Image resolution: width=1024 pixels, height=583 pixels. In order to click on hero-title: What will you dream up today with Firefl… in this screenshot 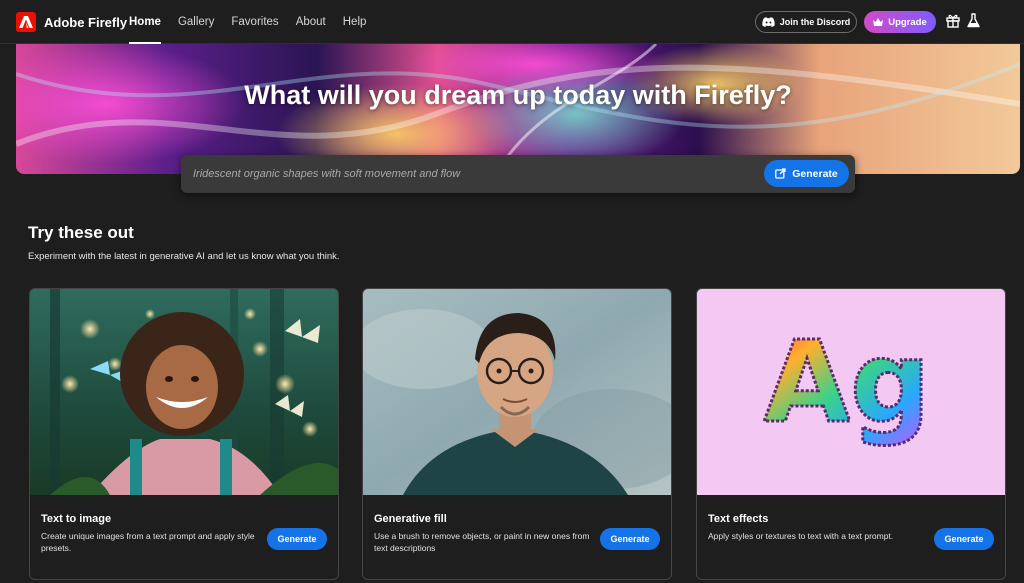, I will do `click(518, 95)`.